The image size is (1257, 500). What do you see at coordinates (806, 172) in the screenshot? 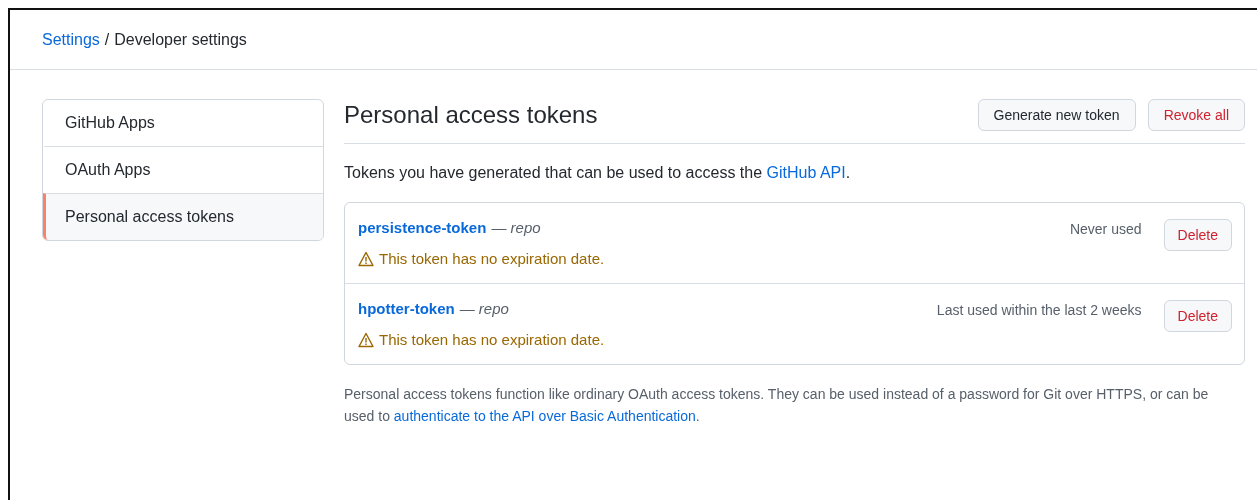
I see `api-link: GitHub API` at bounding box center [806, 172].